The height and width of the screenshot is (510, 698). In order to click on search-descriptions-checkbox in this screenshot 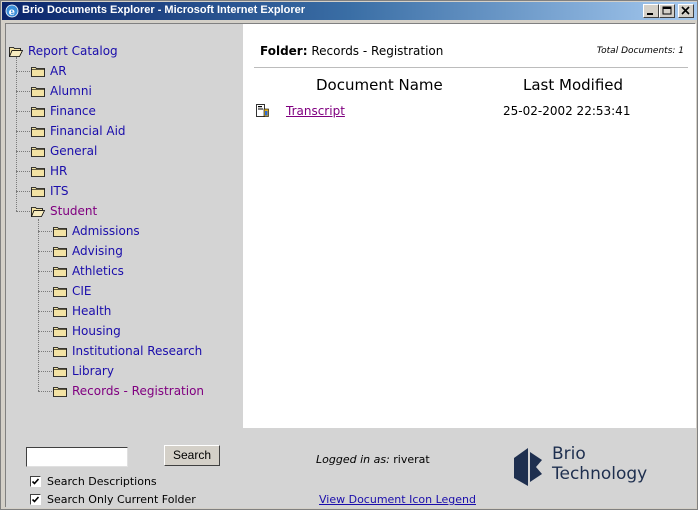, I will do `click(35, 481)`.